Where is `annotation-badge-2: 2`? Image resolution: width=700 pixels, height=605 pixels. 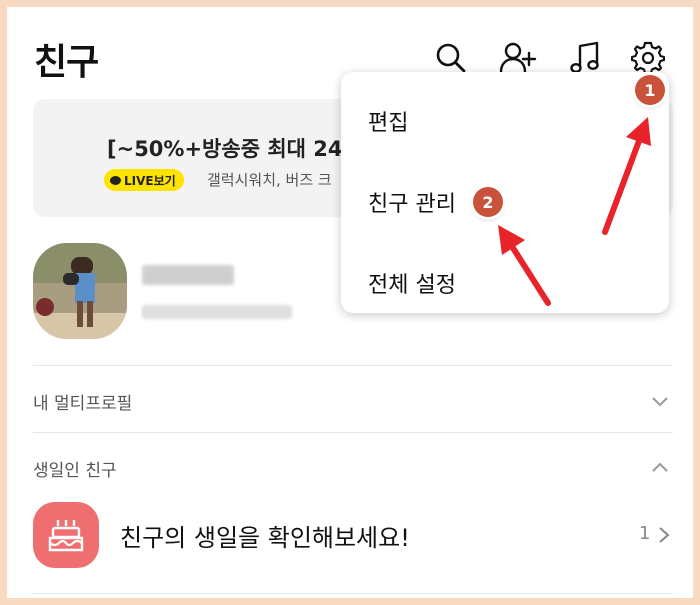 annotation-badge-2: 2 is located at coordinates (488, 202).